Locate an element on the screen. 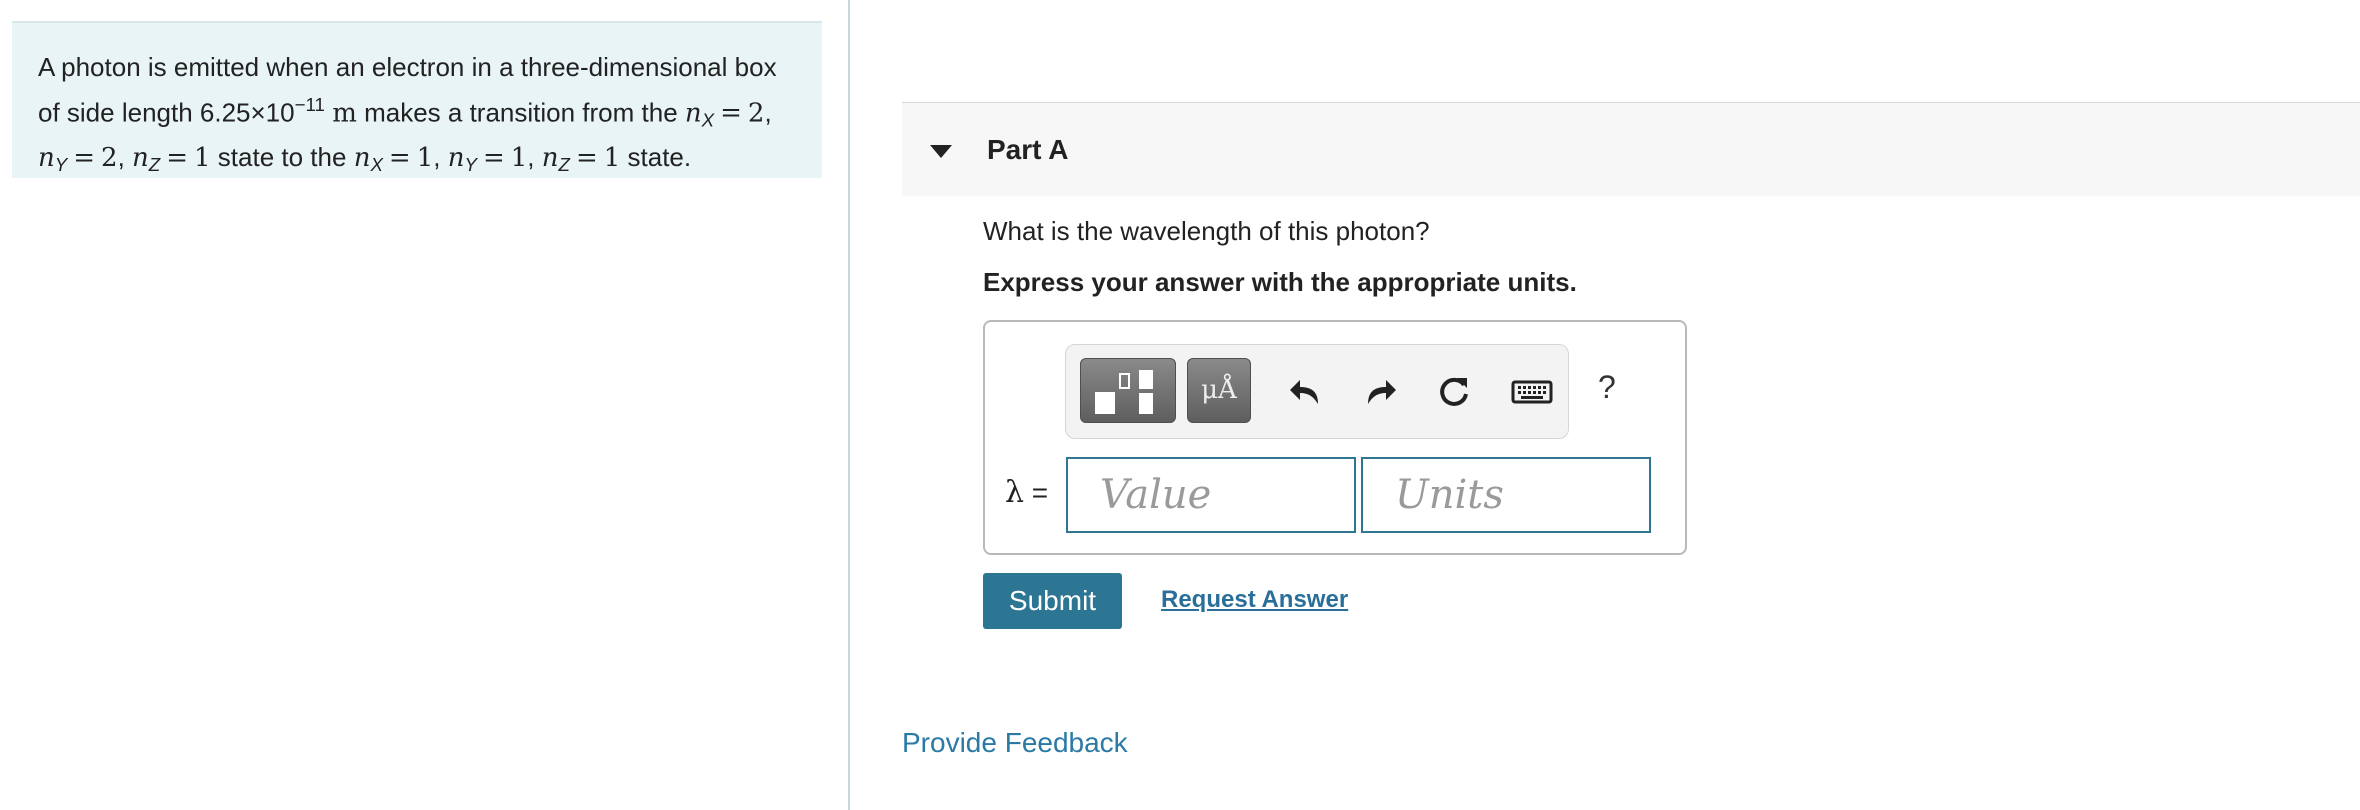 The height and width of the screenshot is (810, 2360). templates-button is located at coordinates (1128, 390).